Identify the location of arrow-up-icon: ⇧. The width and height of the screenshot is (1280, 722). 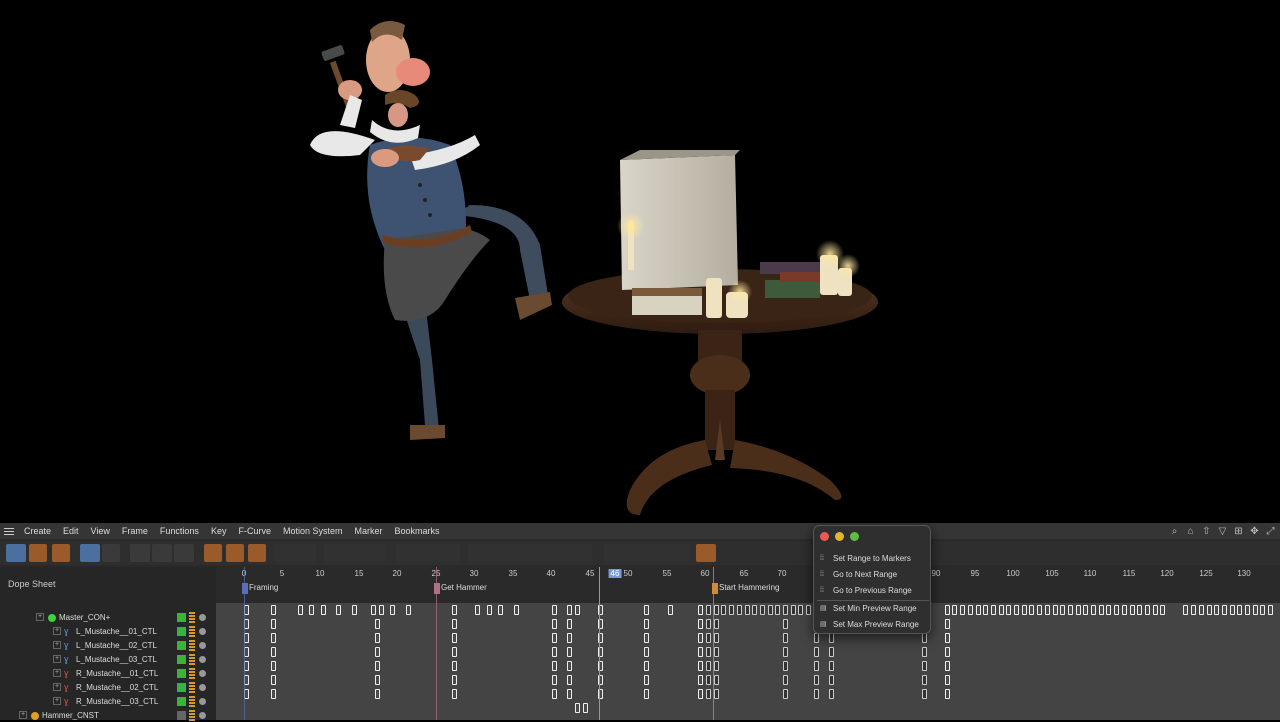
(1206, 531).